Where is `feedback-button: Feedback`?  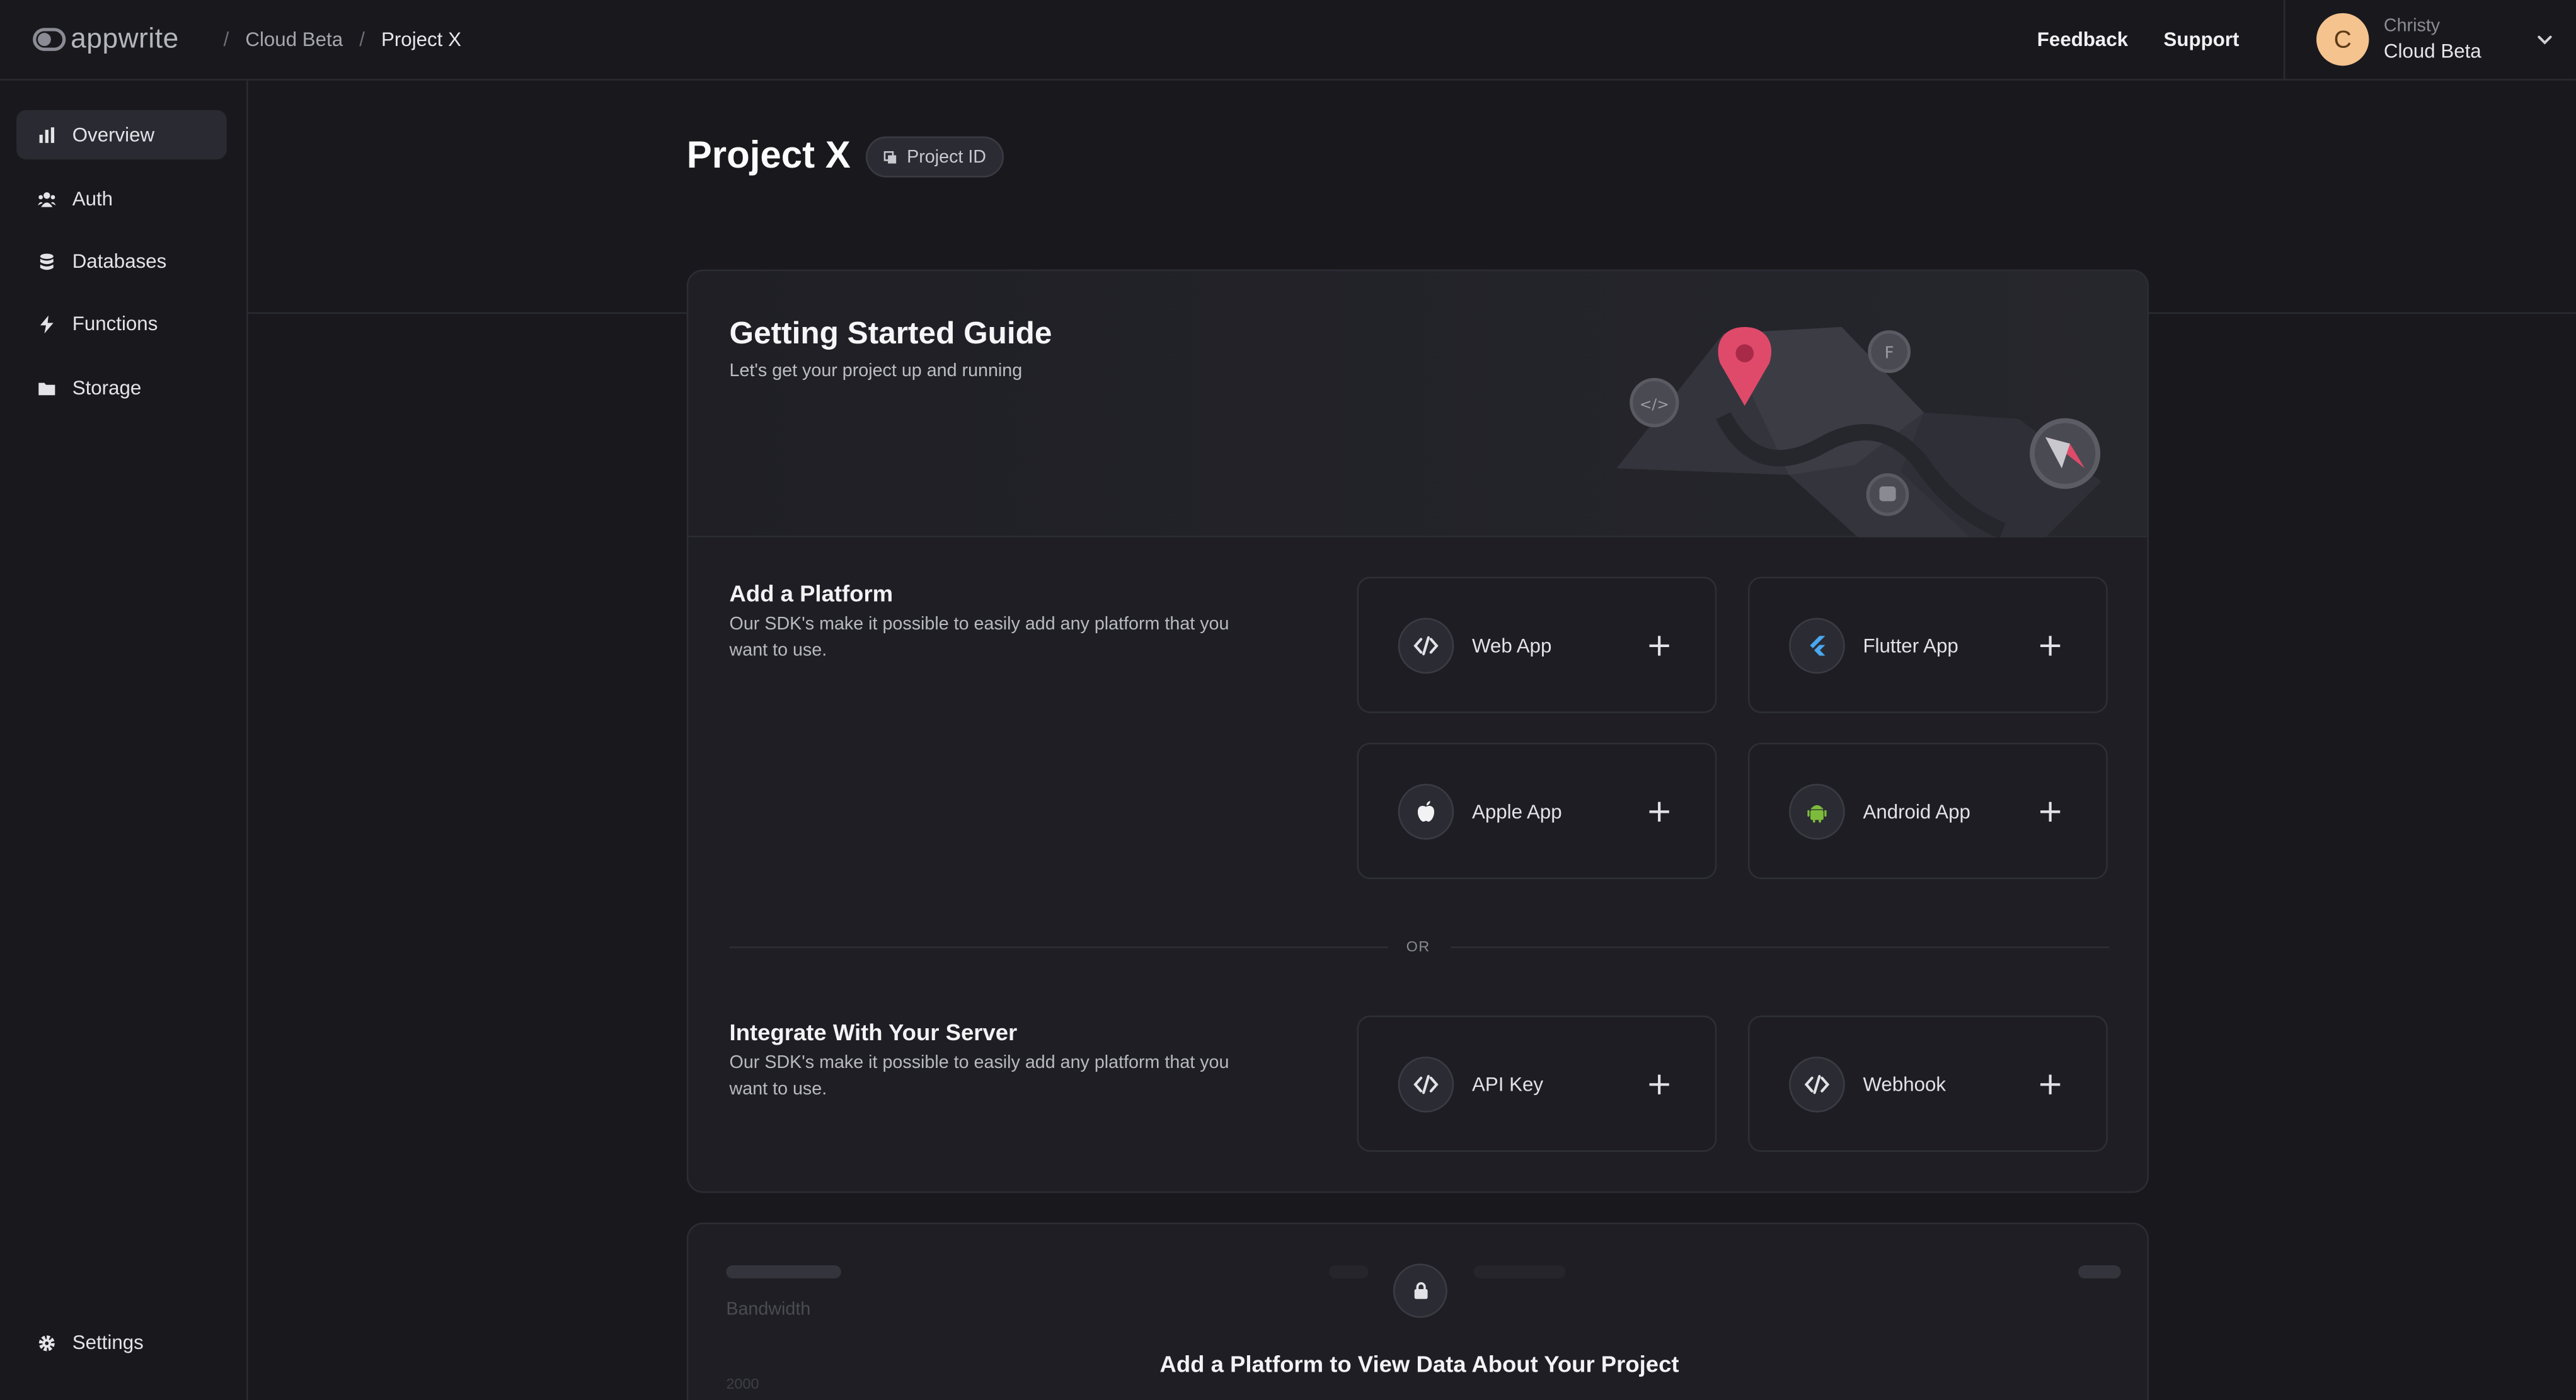
feedback-button: Feedback is located at coordinates (2082, 39).